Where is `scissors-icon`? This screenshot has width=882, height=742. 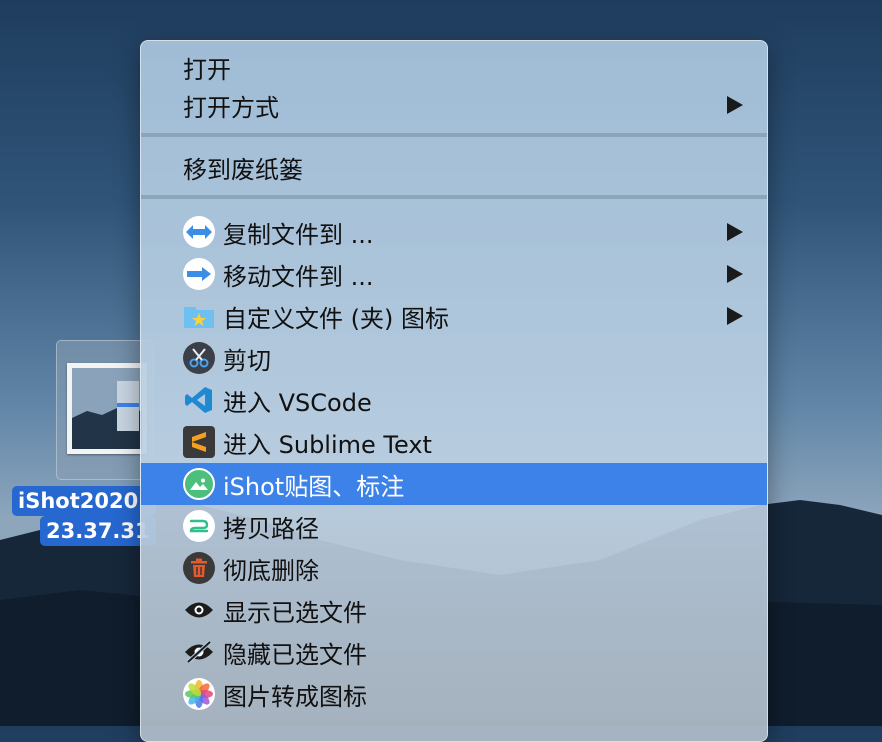 scissors-icon is located at coordinates (199, 358).